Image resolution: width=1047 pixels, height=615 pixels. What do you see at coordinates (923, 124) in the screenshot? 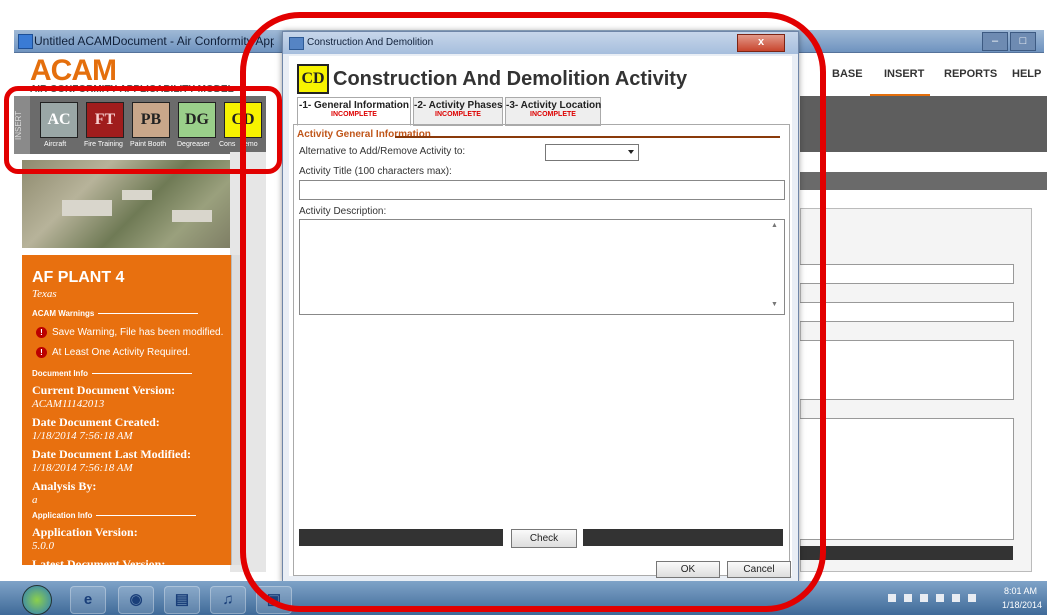
I see `ribbon-background` at bounding box center [923, 124].